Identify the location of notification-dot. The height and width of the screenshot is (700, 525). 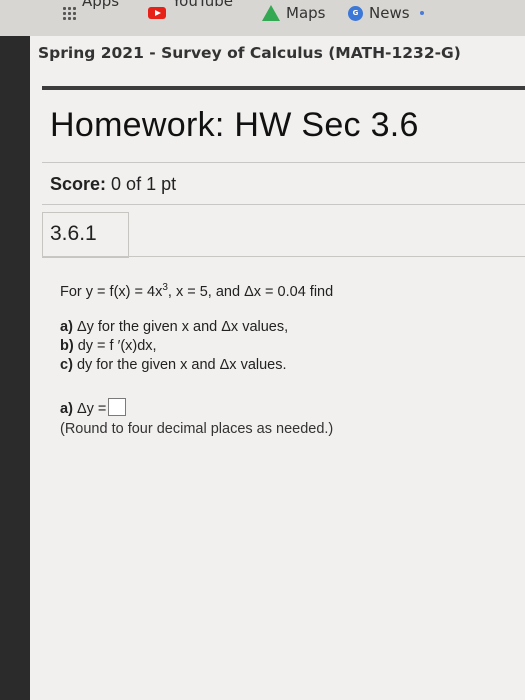
(421, 13).